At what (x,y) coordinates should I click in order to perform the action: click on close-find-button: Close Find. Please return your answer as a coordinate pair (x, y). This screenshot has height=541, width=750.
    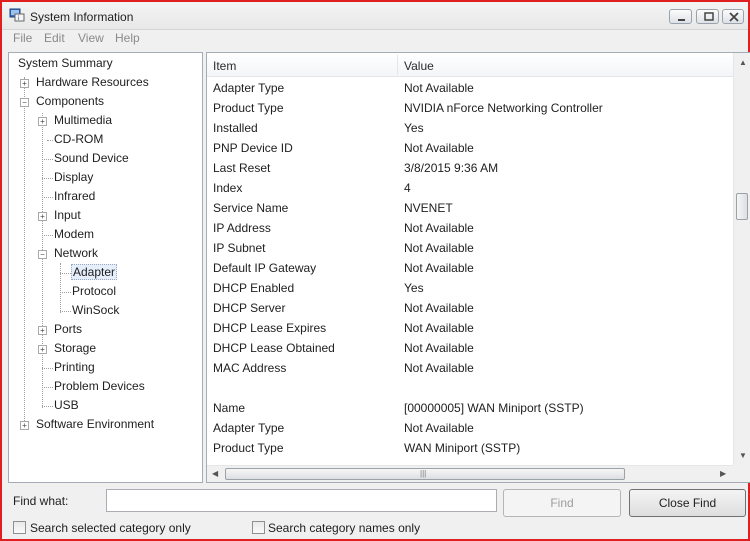
    Looking at the image, I should click on (687, 503).